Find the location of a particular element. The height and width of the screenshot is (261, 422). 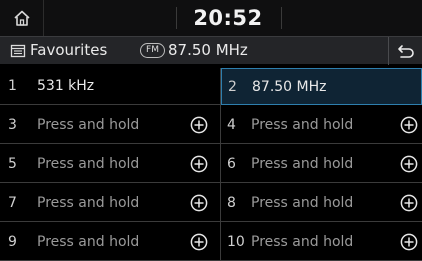

back-arrow-icon is located at coordinates (405, 51).